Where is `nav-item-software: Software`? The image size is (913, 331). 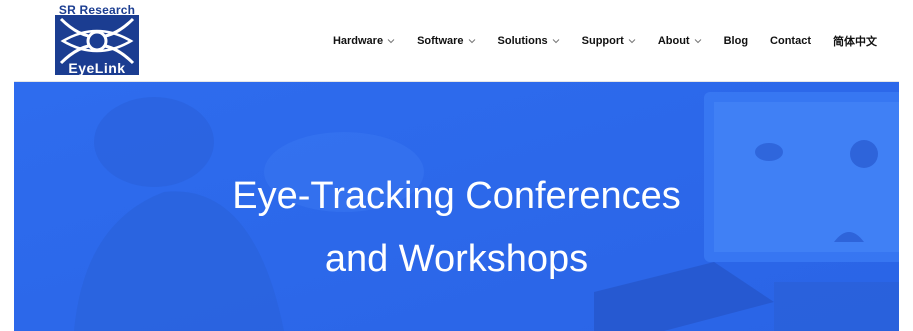
nav-item-software: Software is located at coordinates (446, 41).